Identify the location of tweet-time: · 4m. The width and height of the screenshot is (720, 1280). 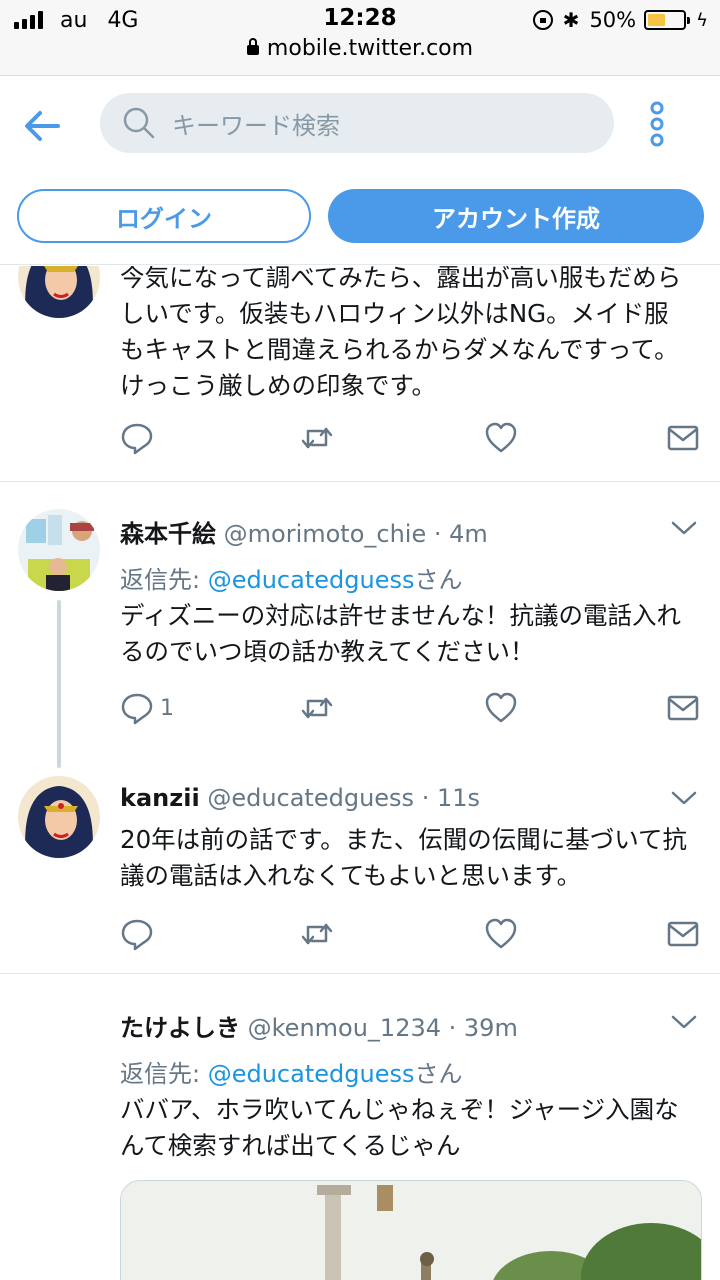
(461, 534).